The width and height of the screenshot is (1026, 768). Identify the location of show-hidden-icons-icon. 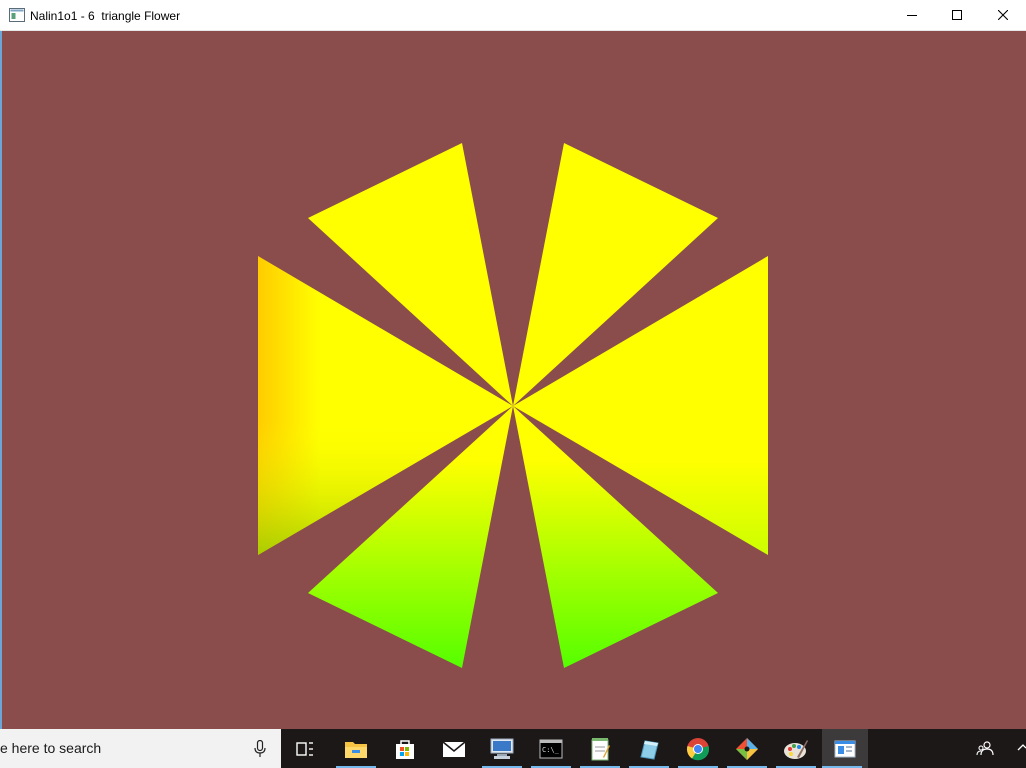
(1021, 748).